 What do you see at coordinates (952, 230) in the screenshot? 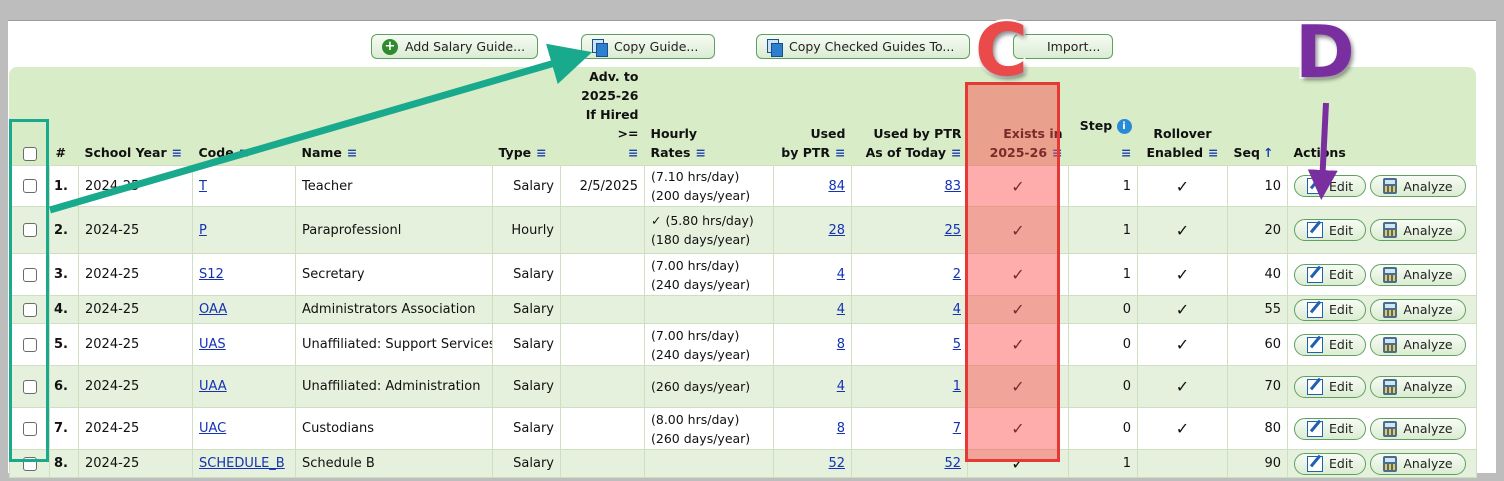
I see `used-today-link: 25` at bounding box center [952, 230].